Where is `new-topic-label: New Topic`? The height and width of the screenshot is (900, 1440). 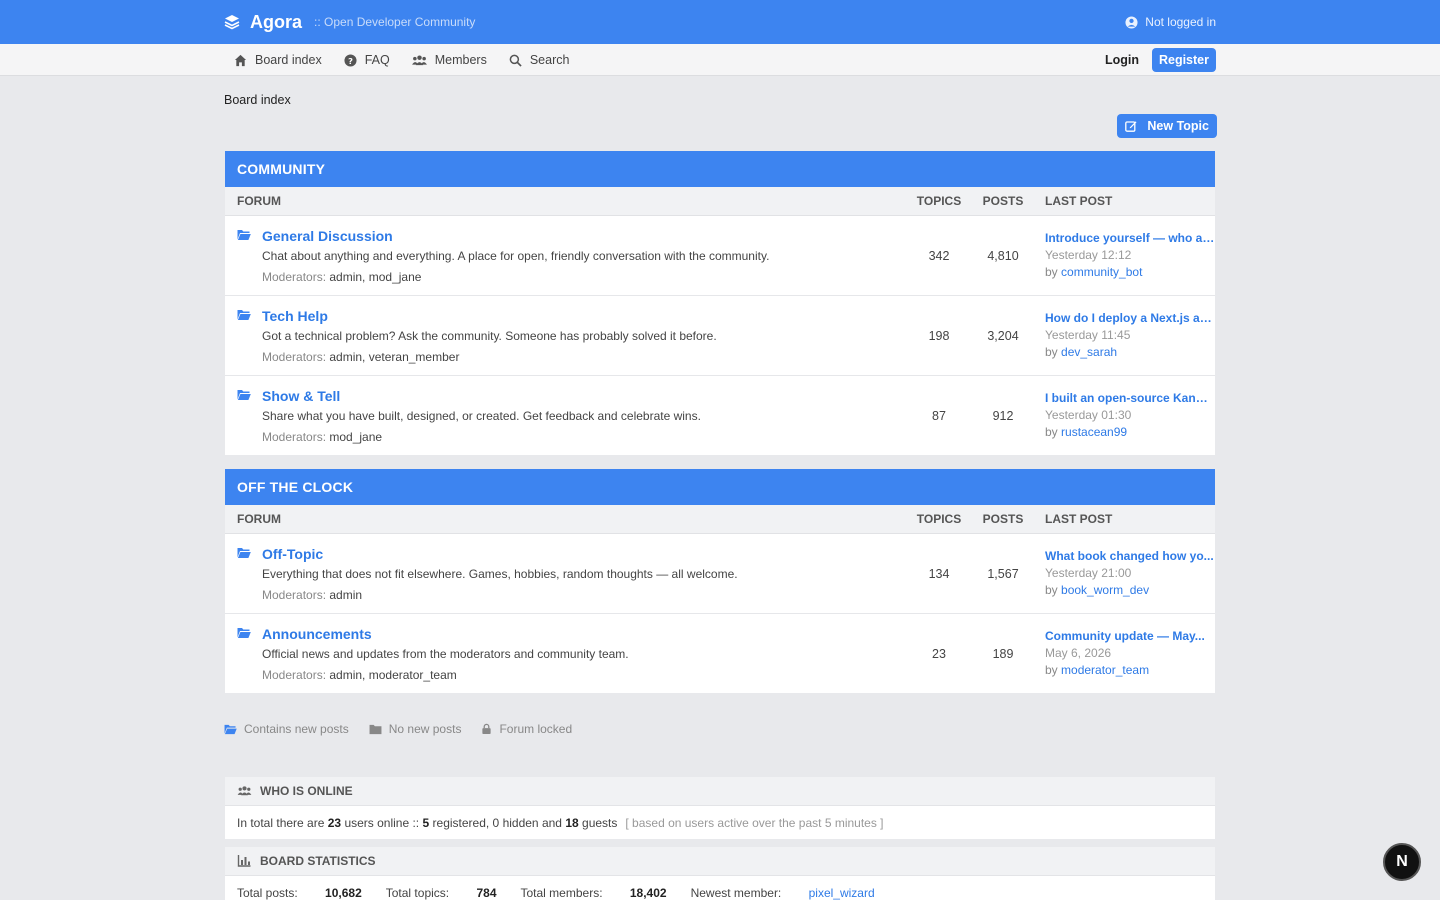
new-topic-label: New Topic is located at coordinates (1178, 126).